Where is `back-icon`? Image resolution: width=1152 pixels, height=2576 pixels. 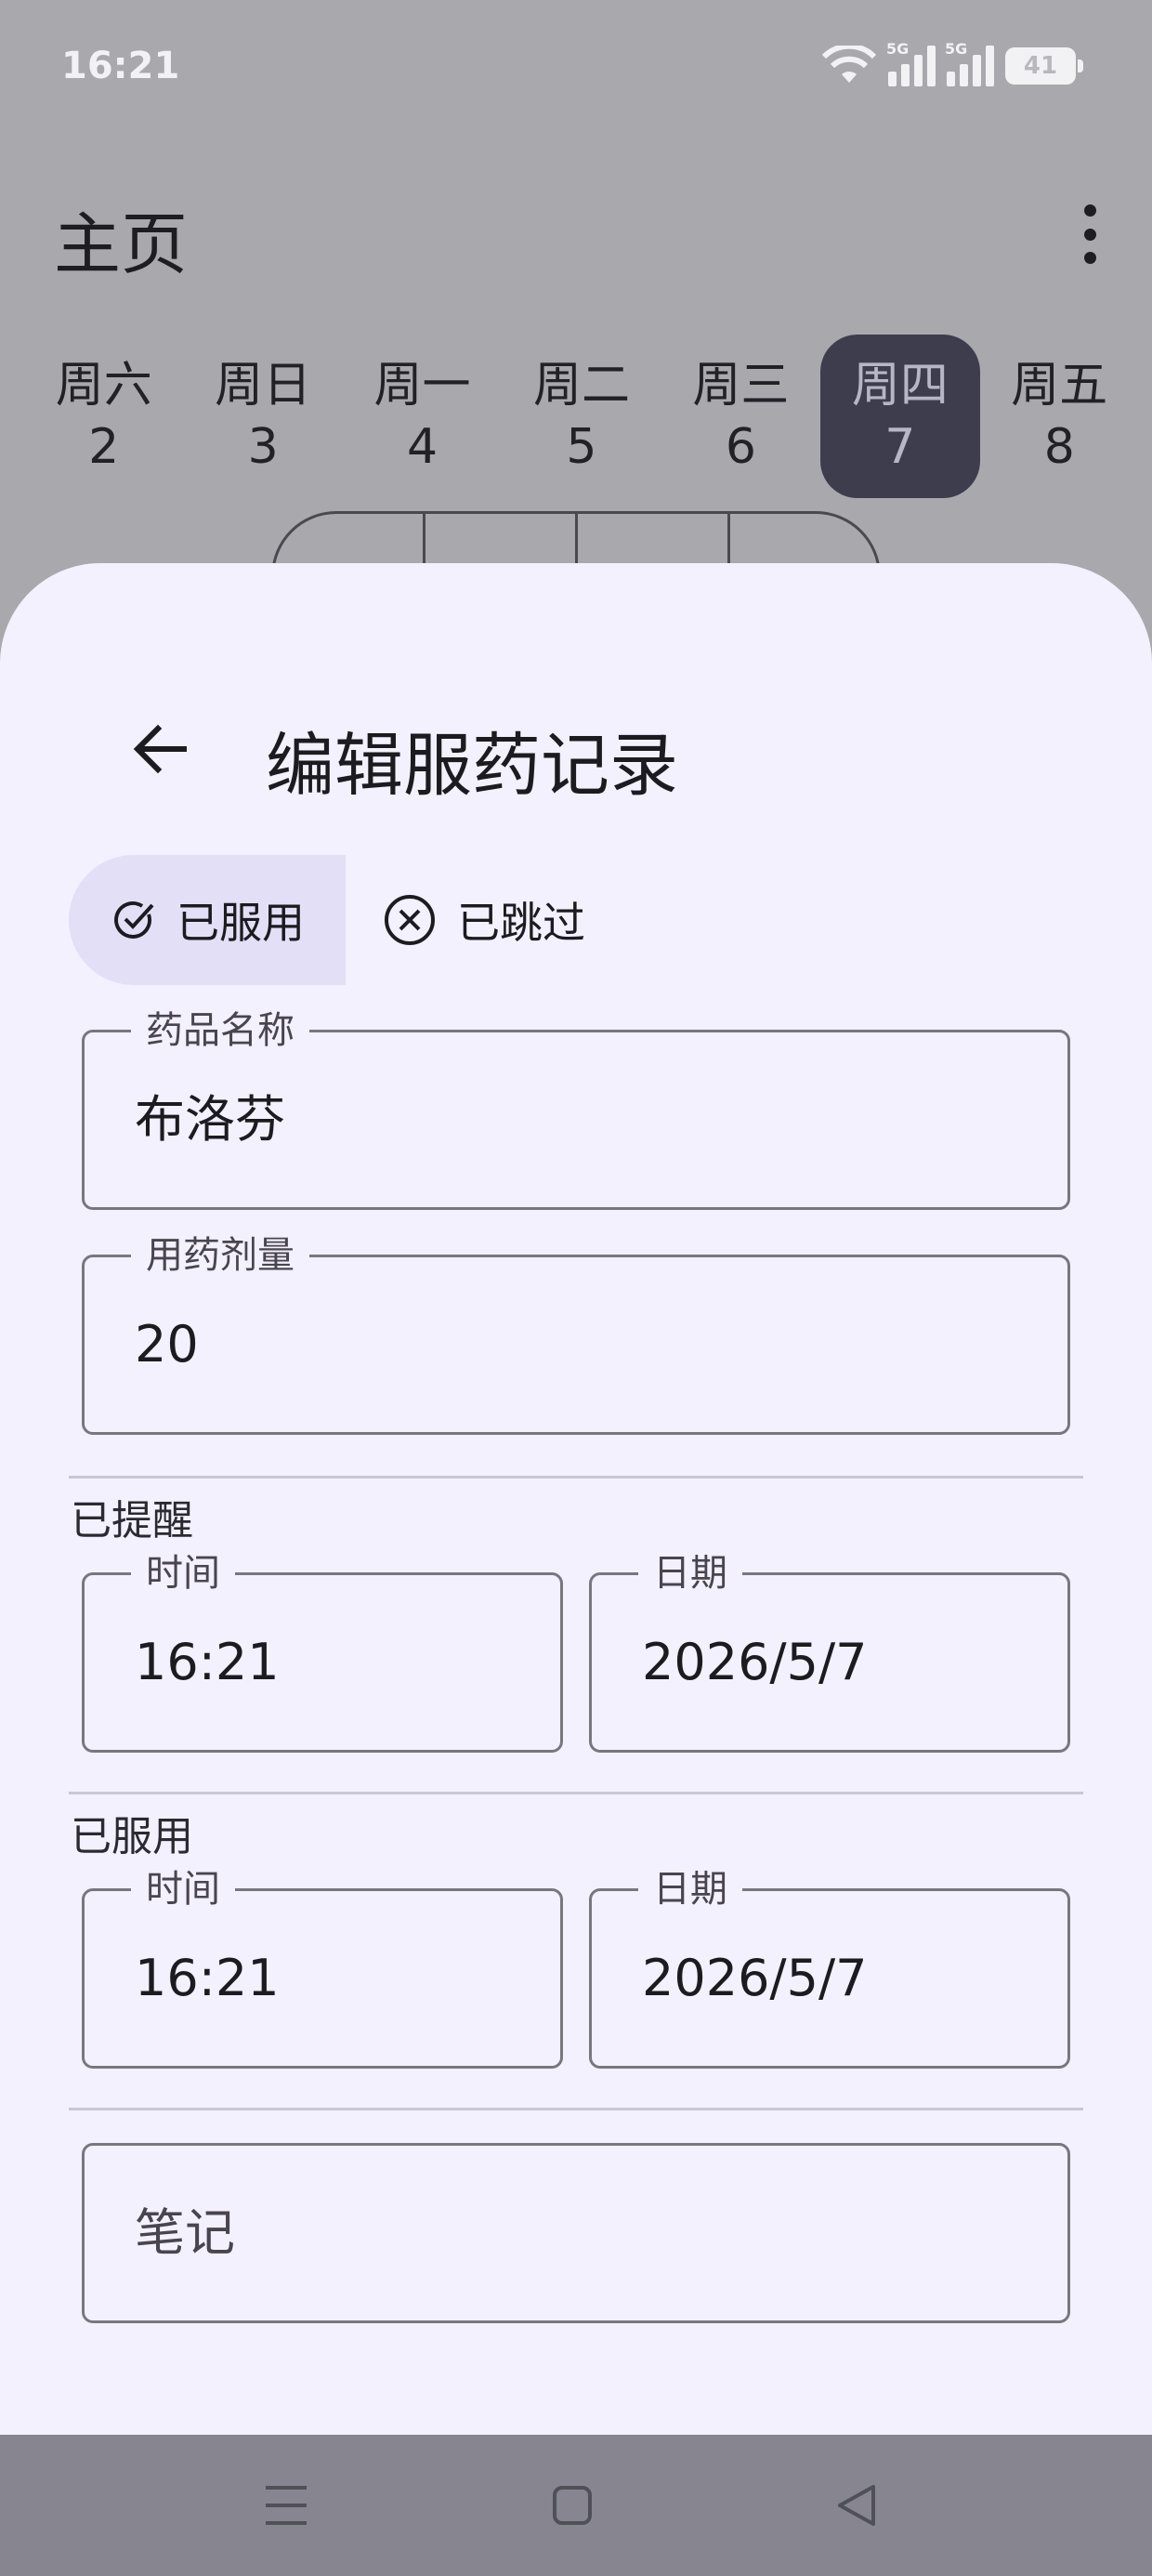 back-icon is located at coordinates (856, 2505).